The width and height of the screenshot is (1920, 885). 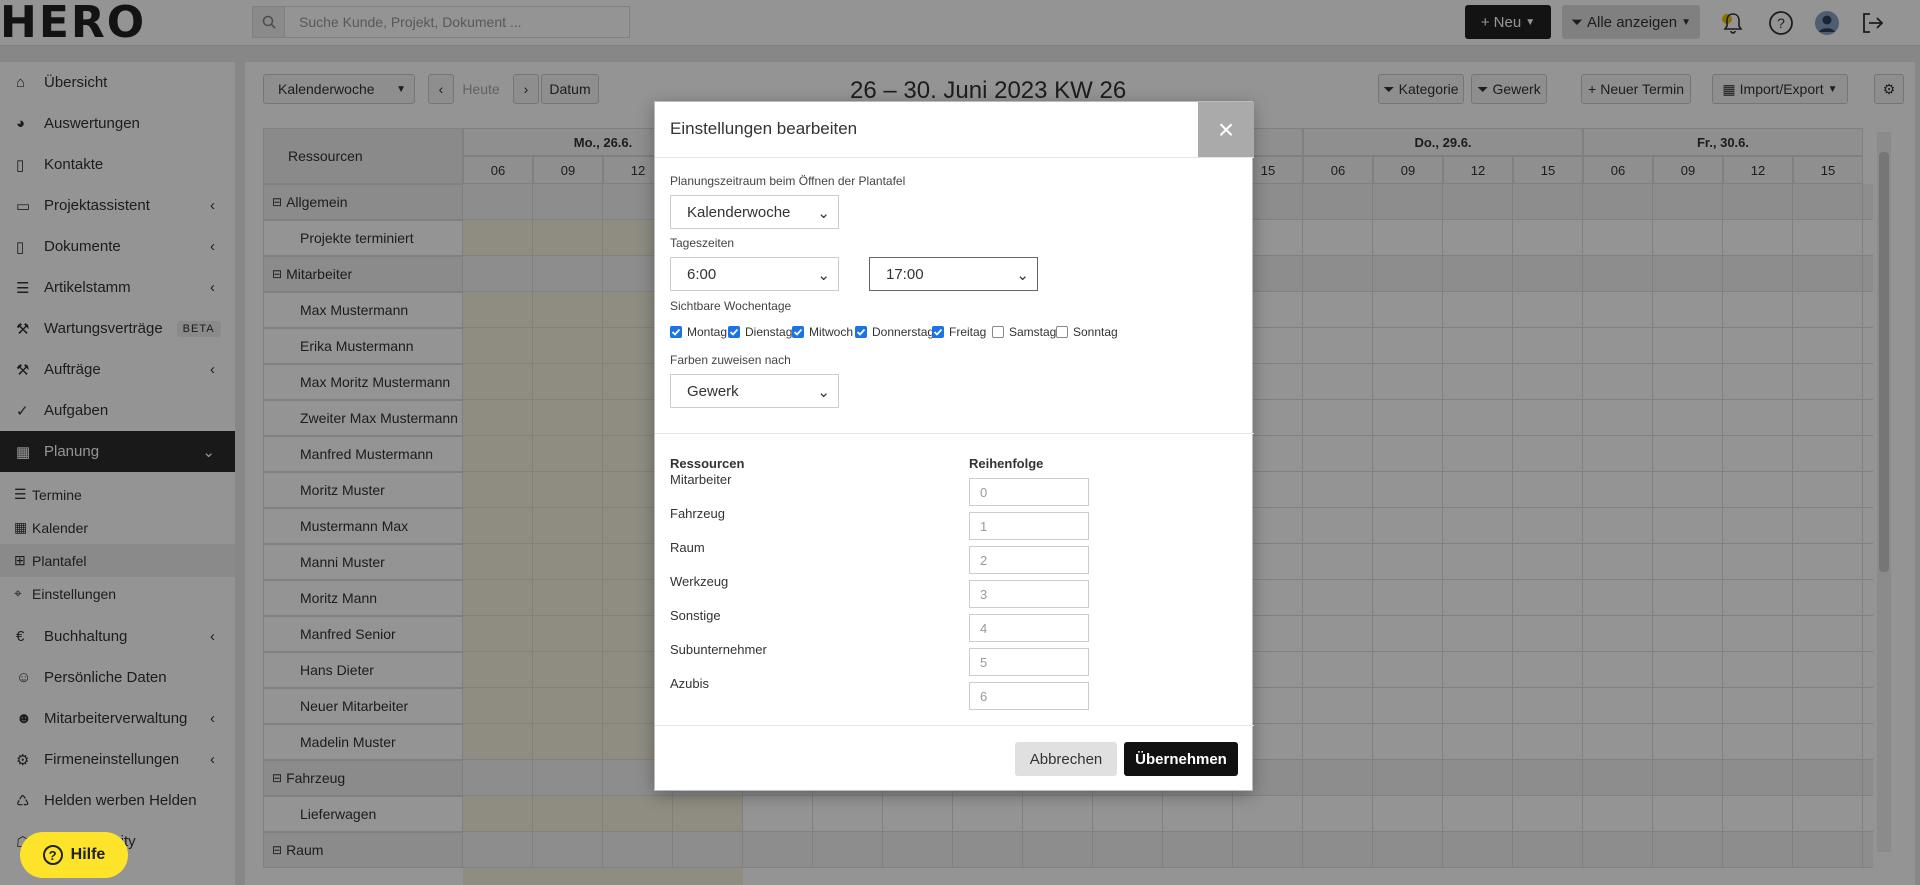 I want to click on start-time-value: 6:00, so click(x=702, y=274).